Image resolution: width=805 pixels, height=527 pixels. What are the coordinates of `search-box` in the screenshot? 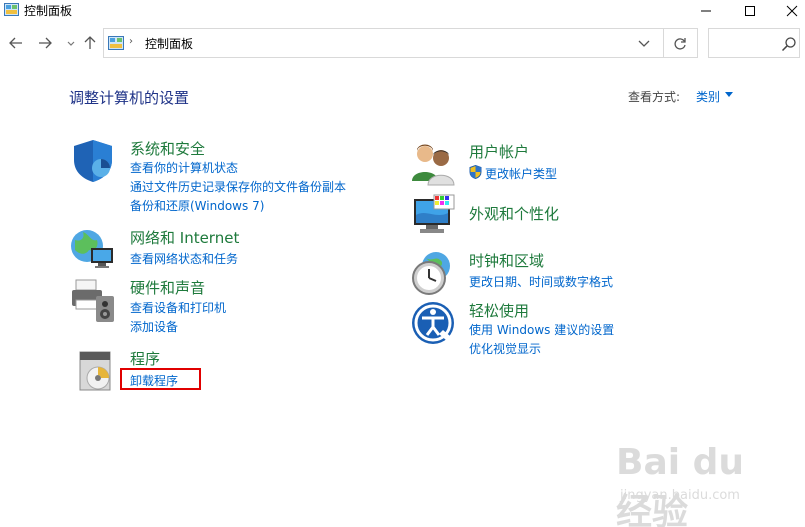 It's located at (754, 43).